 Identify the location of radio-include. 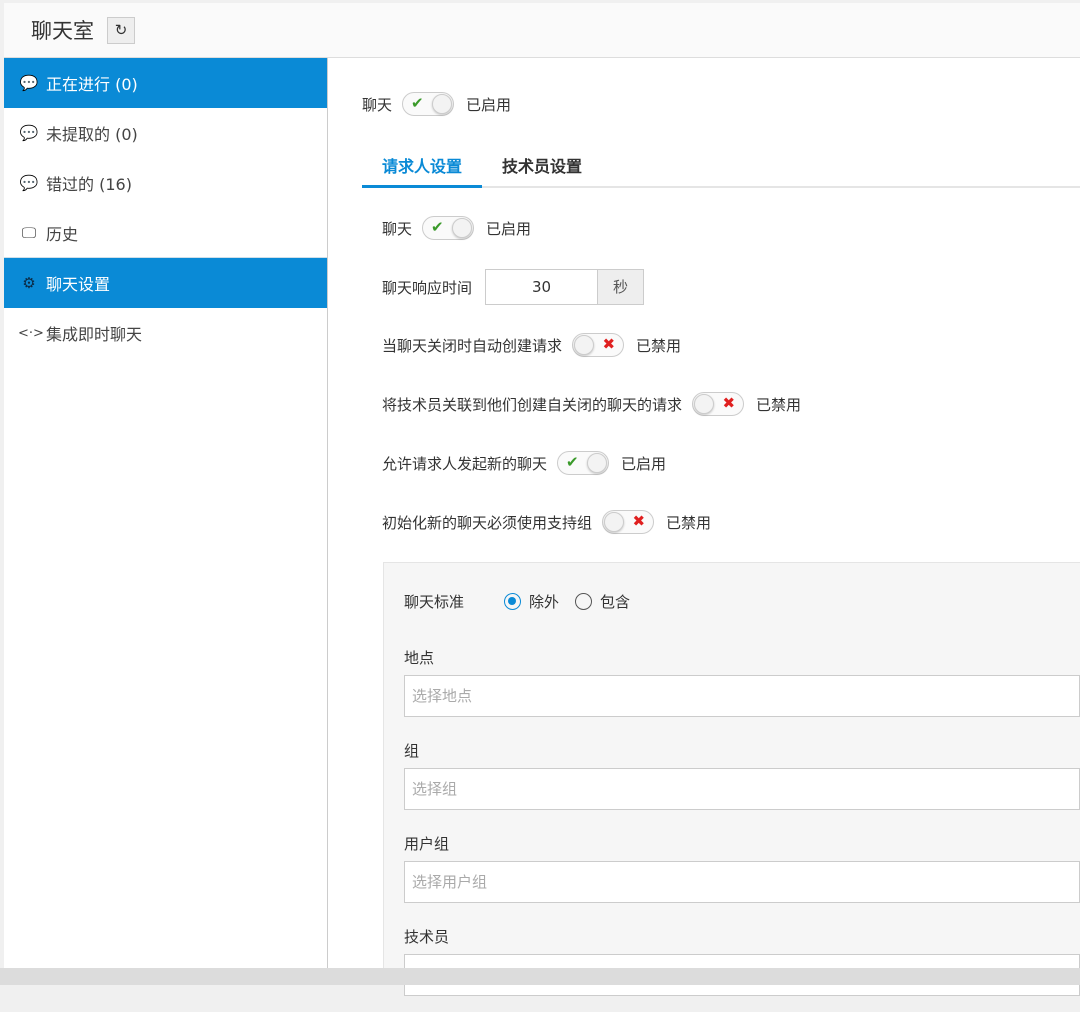
(584, 601).